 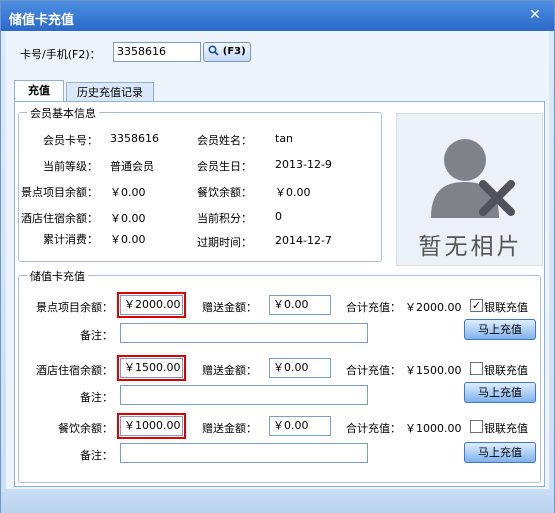 What do you see at coordinates (224, 140) in the screenshot?
I see `member-name-label: 会员姓名：` at bounding box center [224, 140].